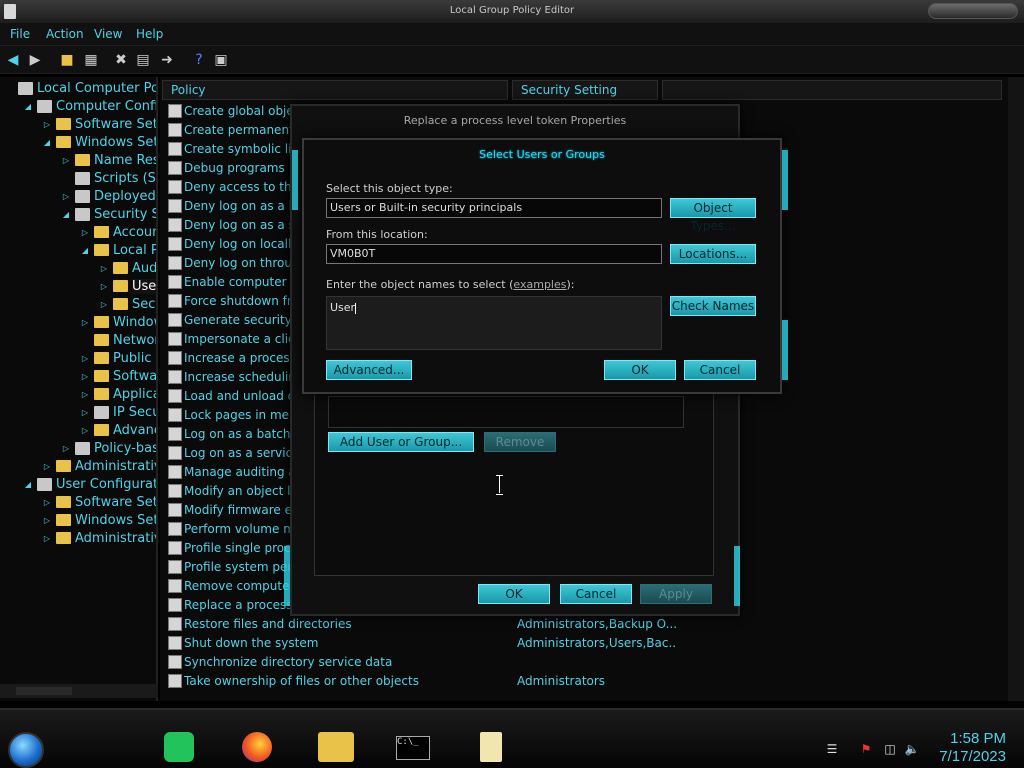 The image size is (1024, 768). Describe the element at coordinates (520, 442) in the screenshot. I see `remove-button: Remove` at that location.